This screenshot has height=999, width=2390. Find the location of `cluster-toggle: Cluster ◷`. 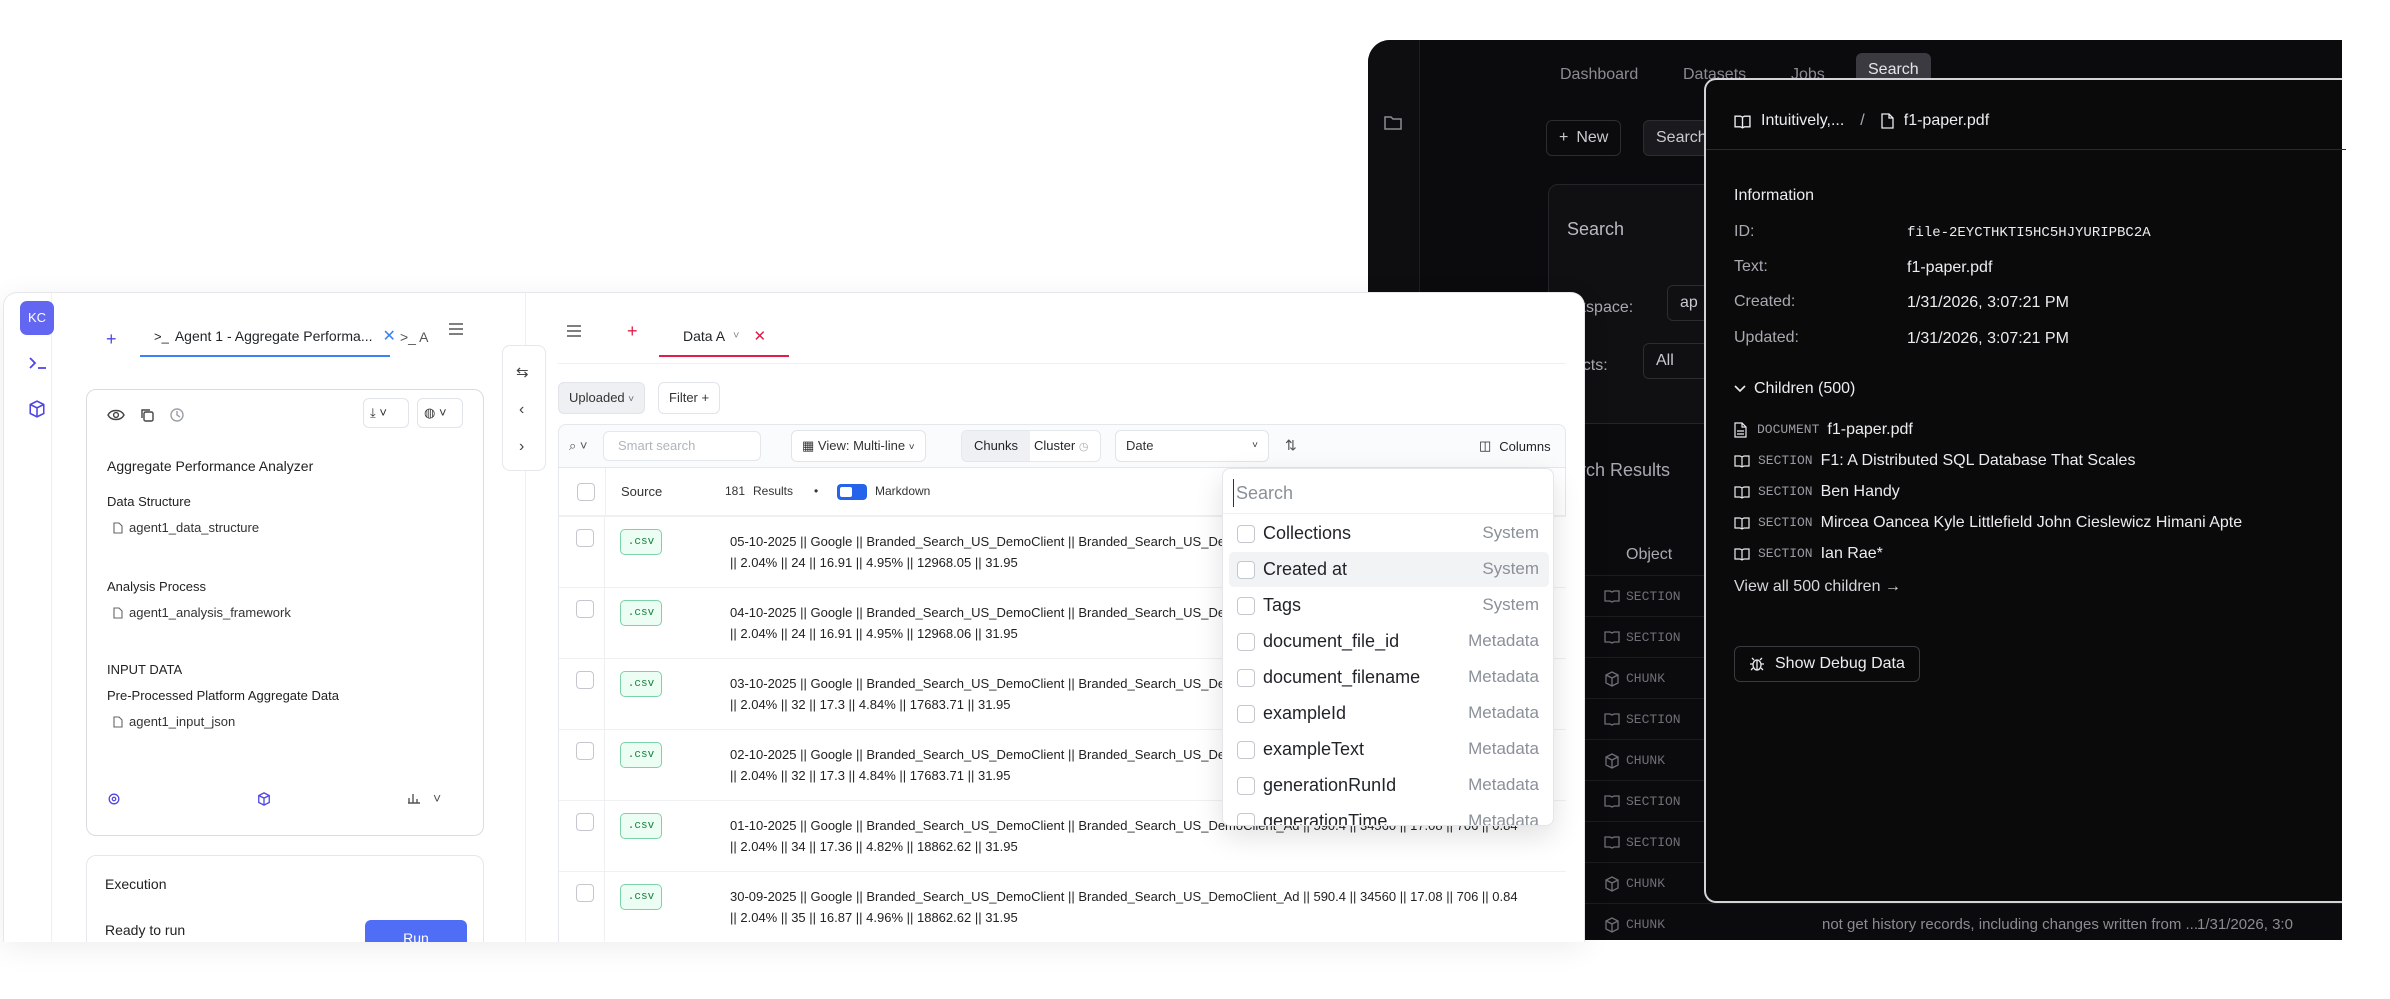

cluster-toggle: Cluster ◷ is located at coordinates (1061, 446).